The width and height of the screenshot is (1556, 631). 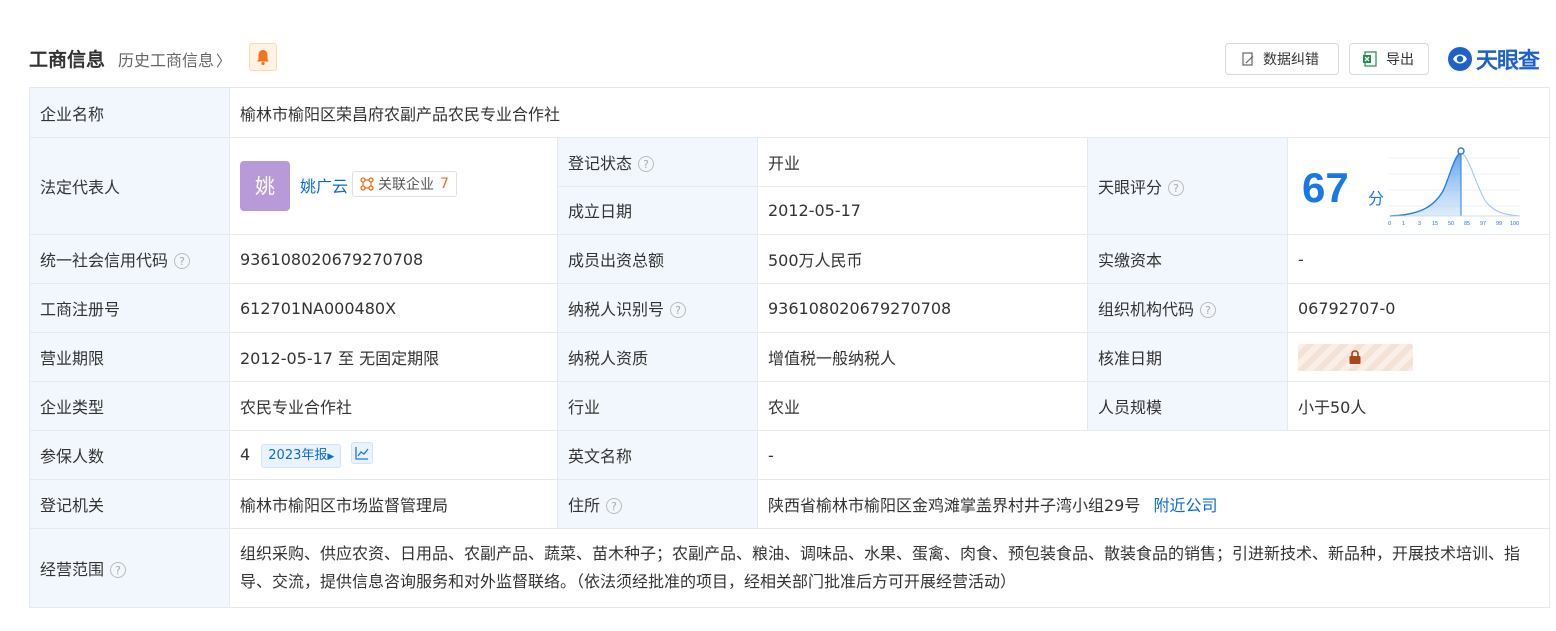 What do you see at coordinates (104, 260) in the screenshot?
I see `credit-code-label-text: 统一社会信用代码` at bounding box center [104, 260].